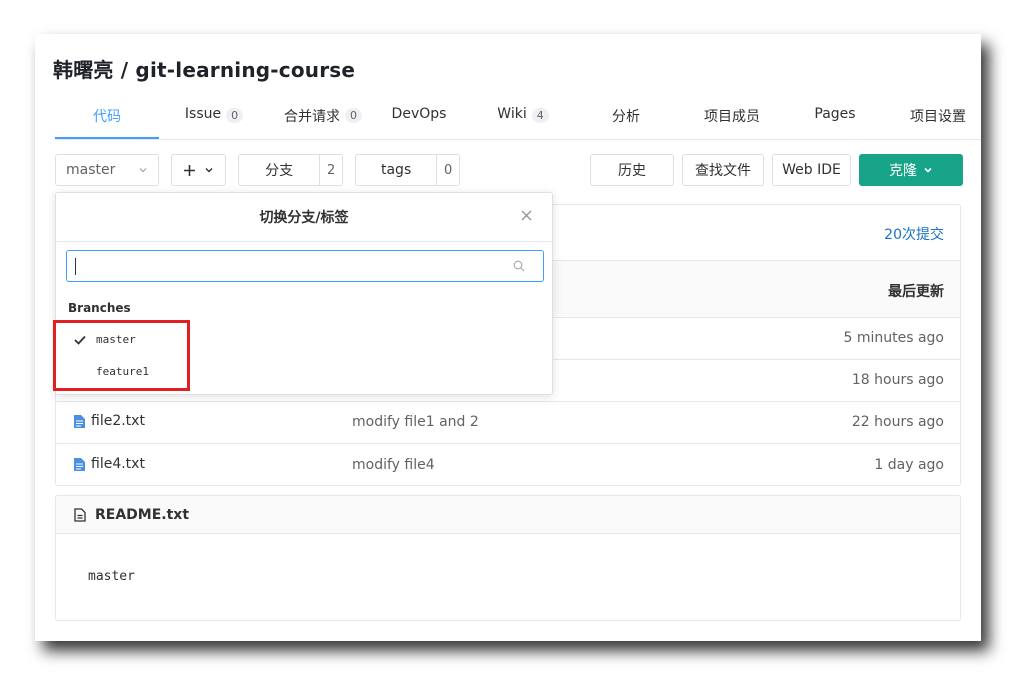 This screenshot has height=677, width=1017. What do you see at coordinates (107, 170) in the screenshot?
I see `branch-select: master` at bounding box center [107, 170].